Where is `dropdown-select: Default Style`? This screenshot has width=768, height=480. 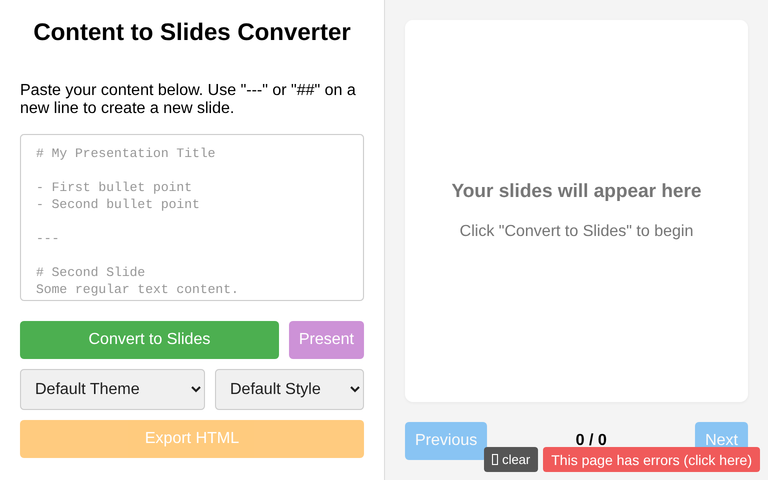 dropdown-select: Default Style is located at coordinates (289, 389).